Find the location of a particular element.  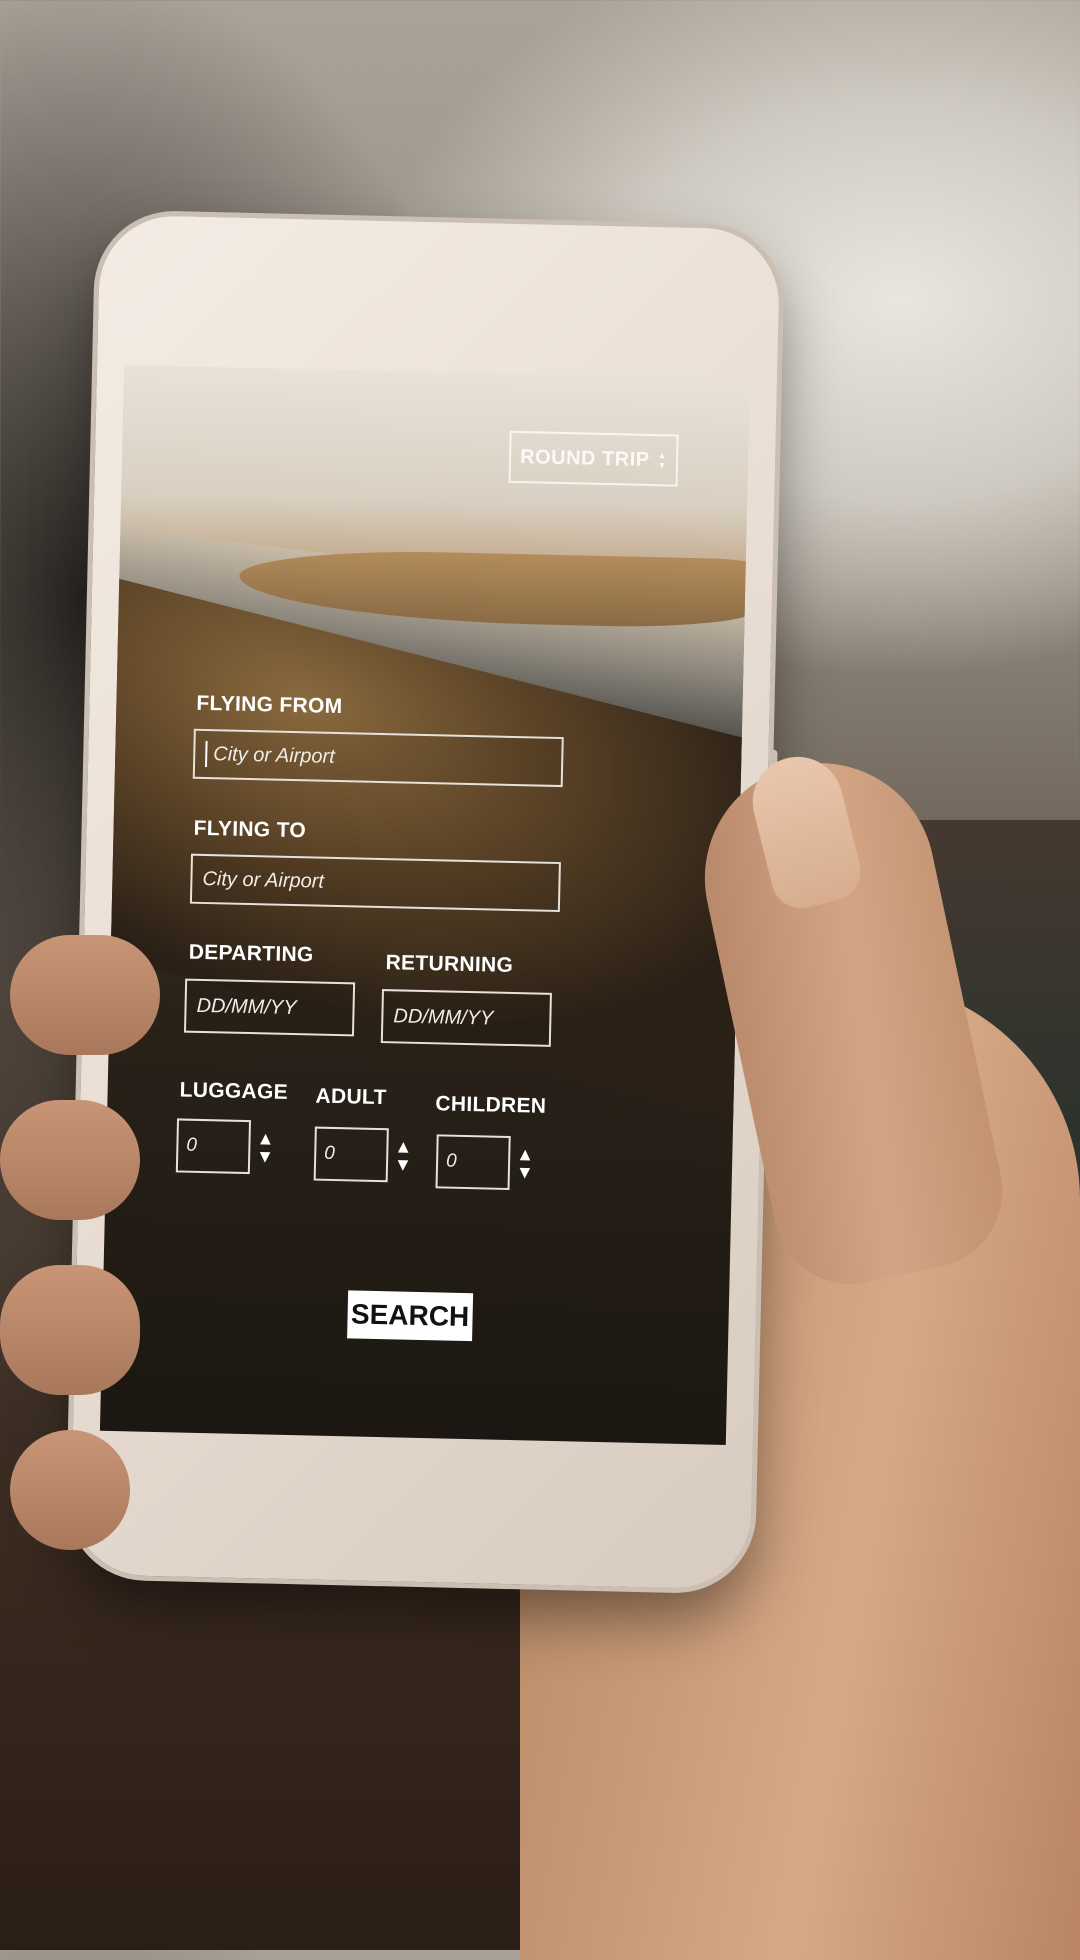

departing-placeholder: DD/MM/YY is located at coordinates (246, 1006).